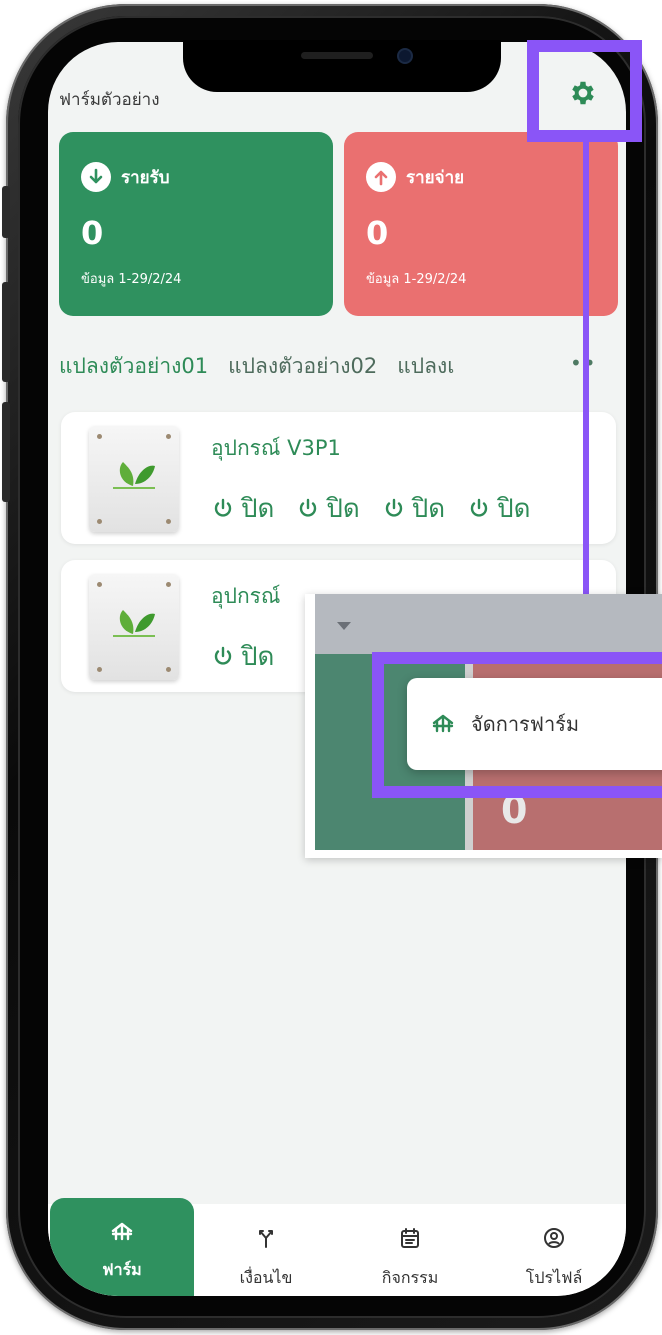 The width and height of the screenshot is (662, 1335). Describe the element at coordinates (337, 55) in the screenshot. I see `notch-speaker` at that location.